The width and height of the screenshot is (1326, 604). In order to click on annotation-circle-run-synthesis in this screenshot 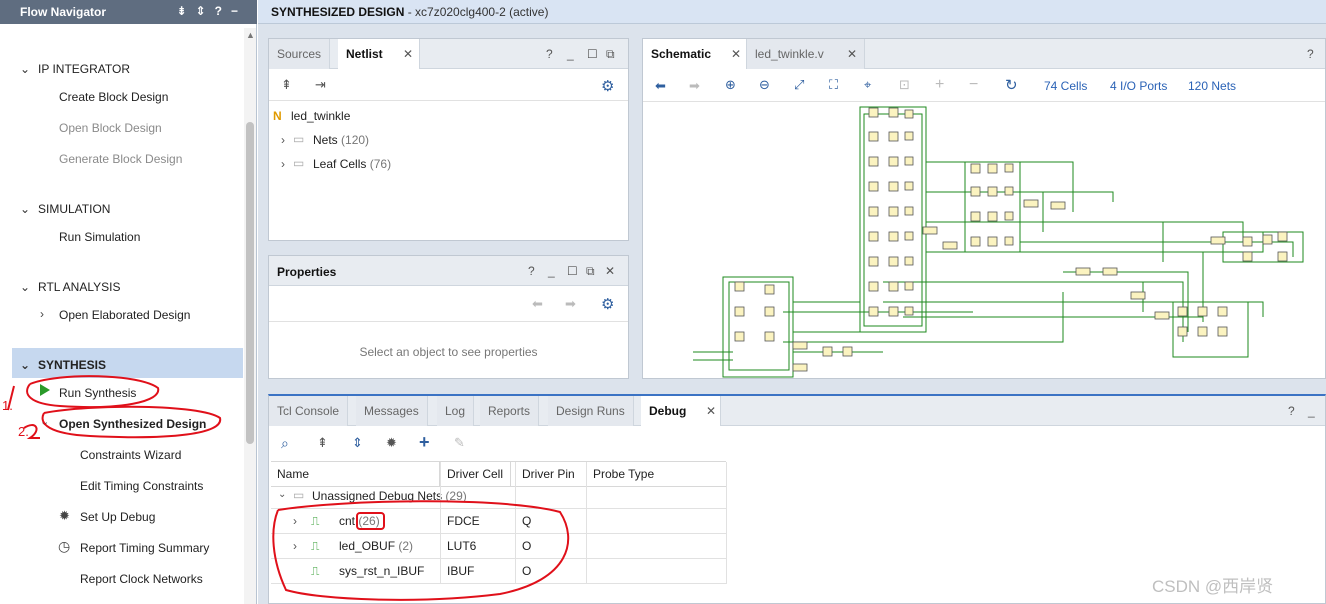, I will do `click(93, 392)`.